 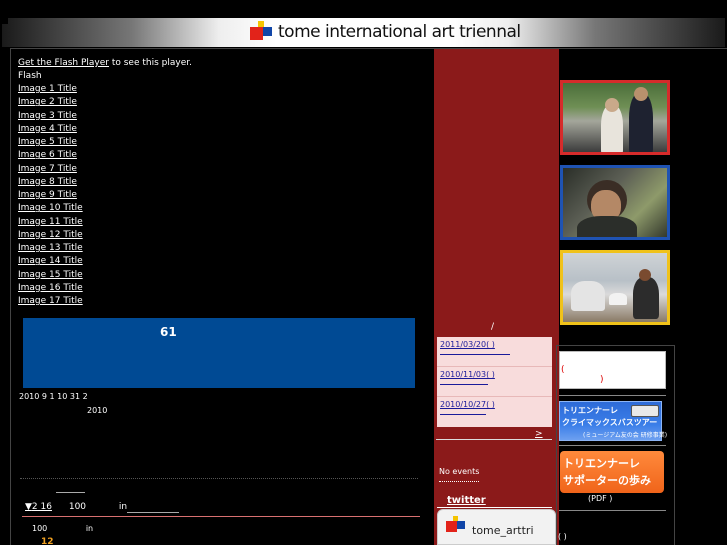 I want to click on twitter-avatar-icon, so click(x=456, y=526).